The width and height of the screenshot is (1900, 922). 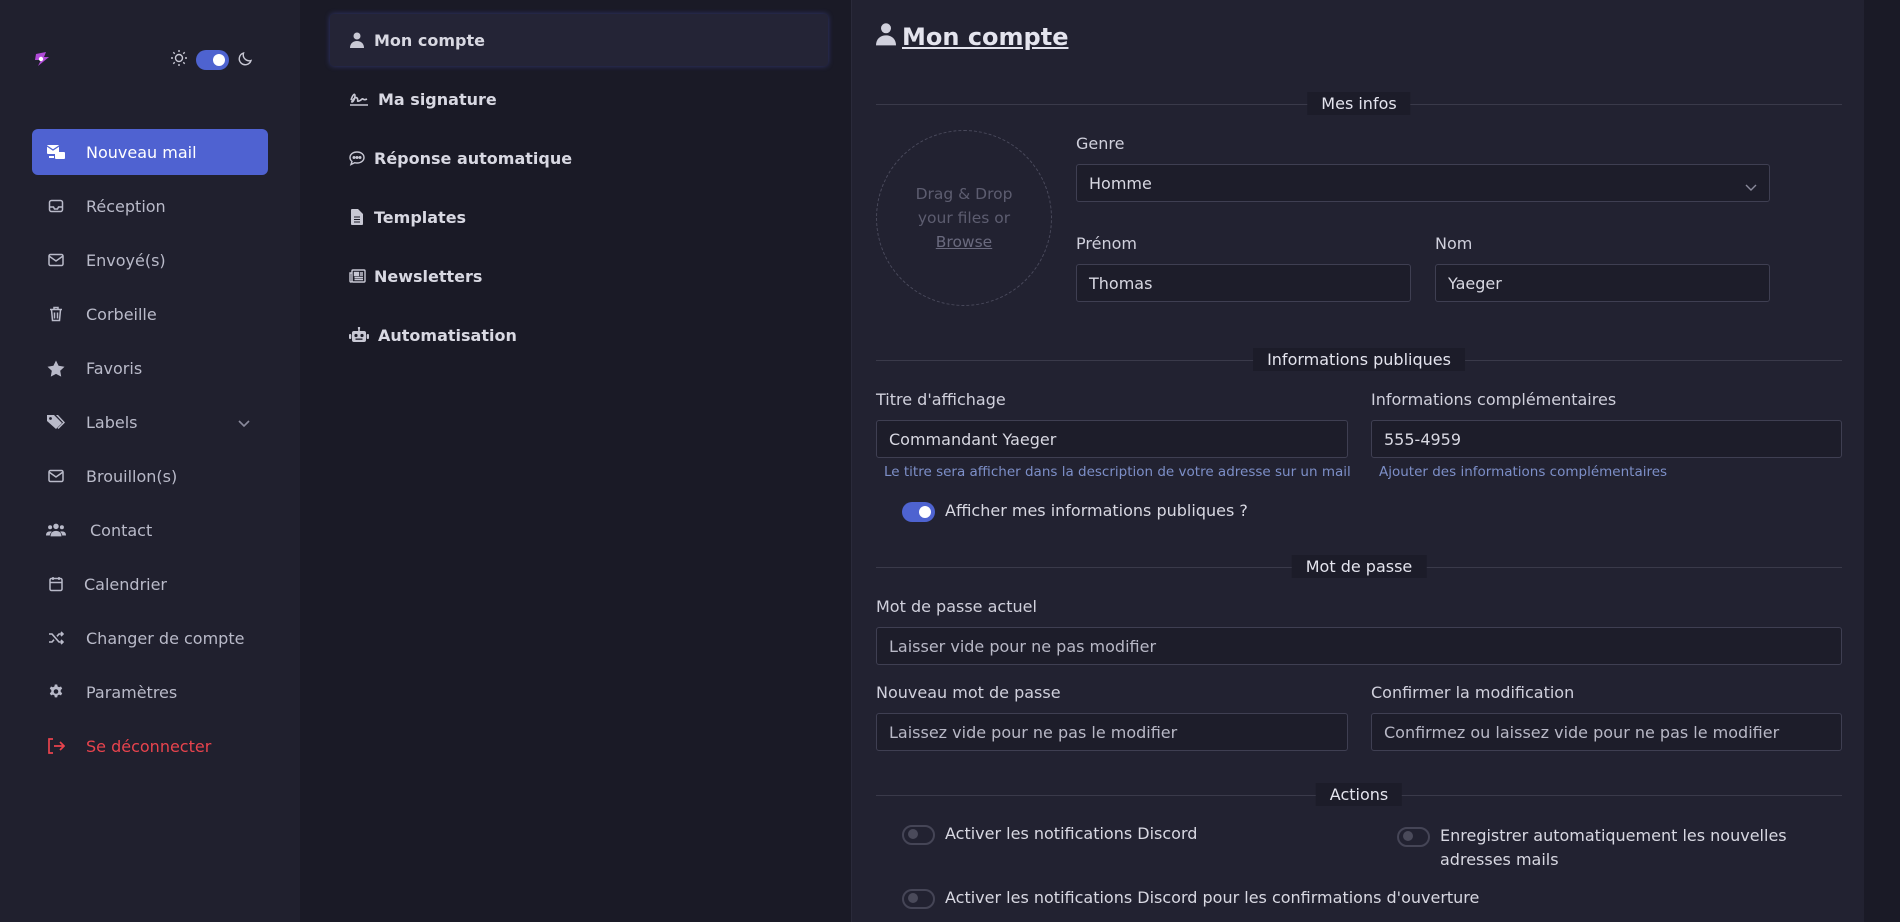 I want to click on sidebar-item-calendar: Calendrier, so click(x=150, y=584).